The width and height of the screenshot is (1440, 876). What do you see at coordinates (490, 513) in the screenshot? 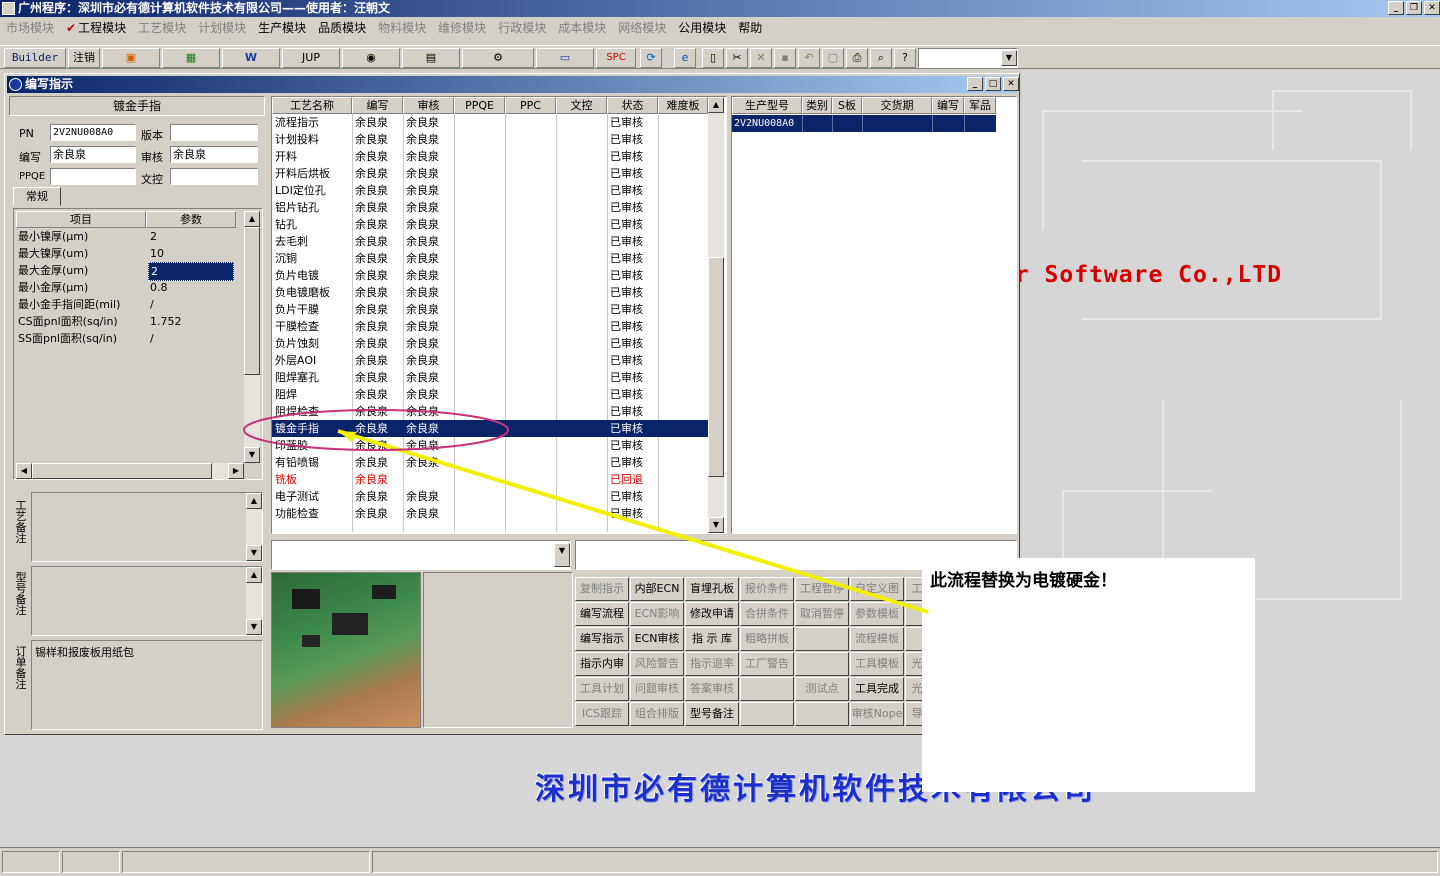
I see `process-row: 功能检查 余良泉 余良泉 已审核` at bounding box center [490, 513].